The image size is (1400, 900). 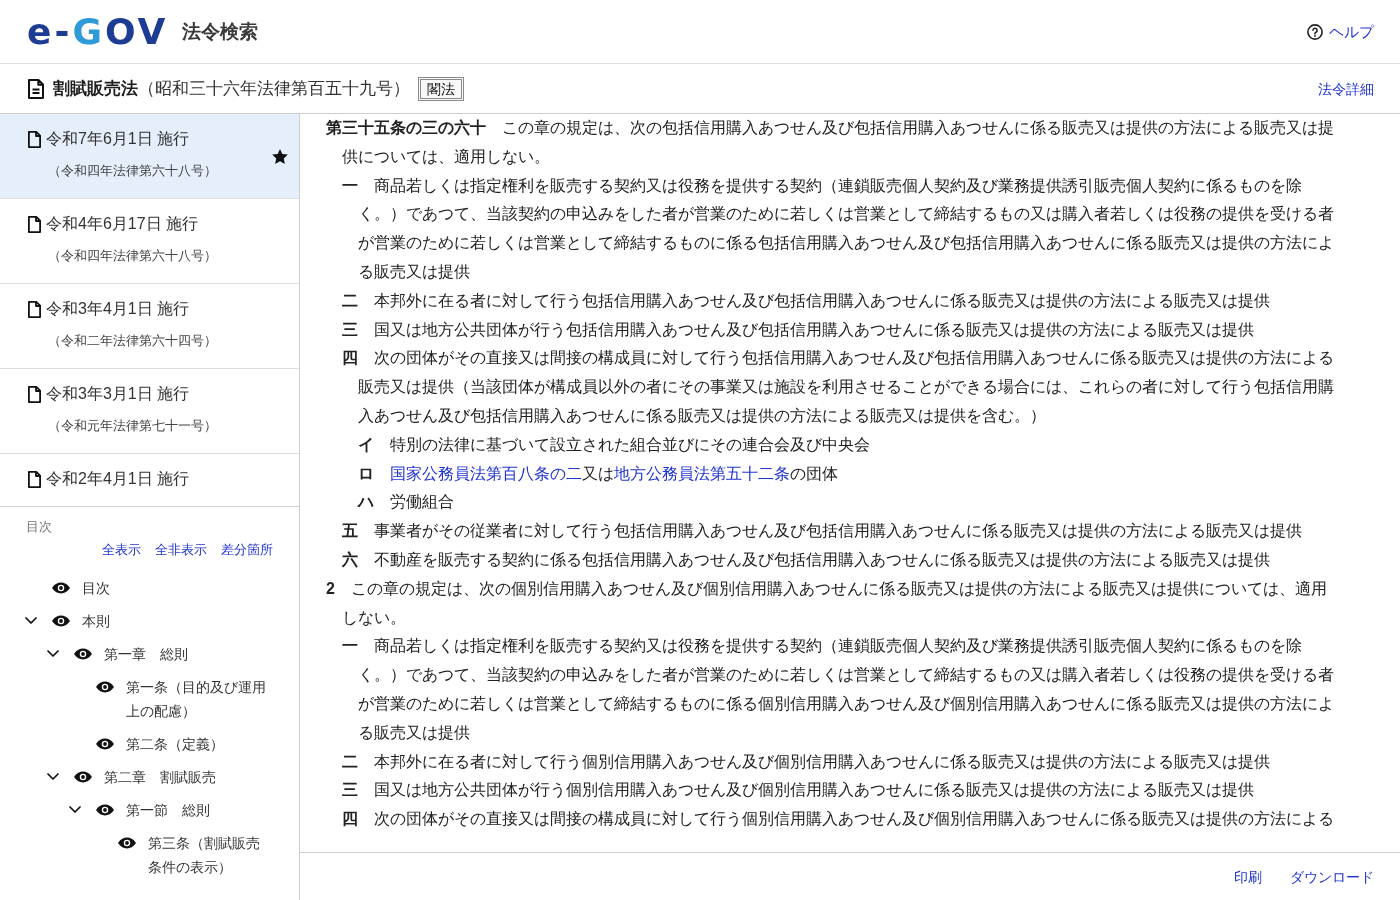 I want to click on item-text: 本邦外に在る者に対して行う包括信用購入あつせん及び包括信用購入あつせんに係る販売又は提供の方法による販売又は提供, so click(x=822, y=300).